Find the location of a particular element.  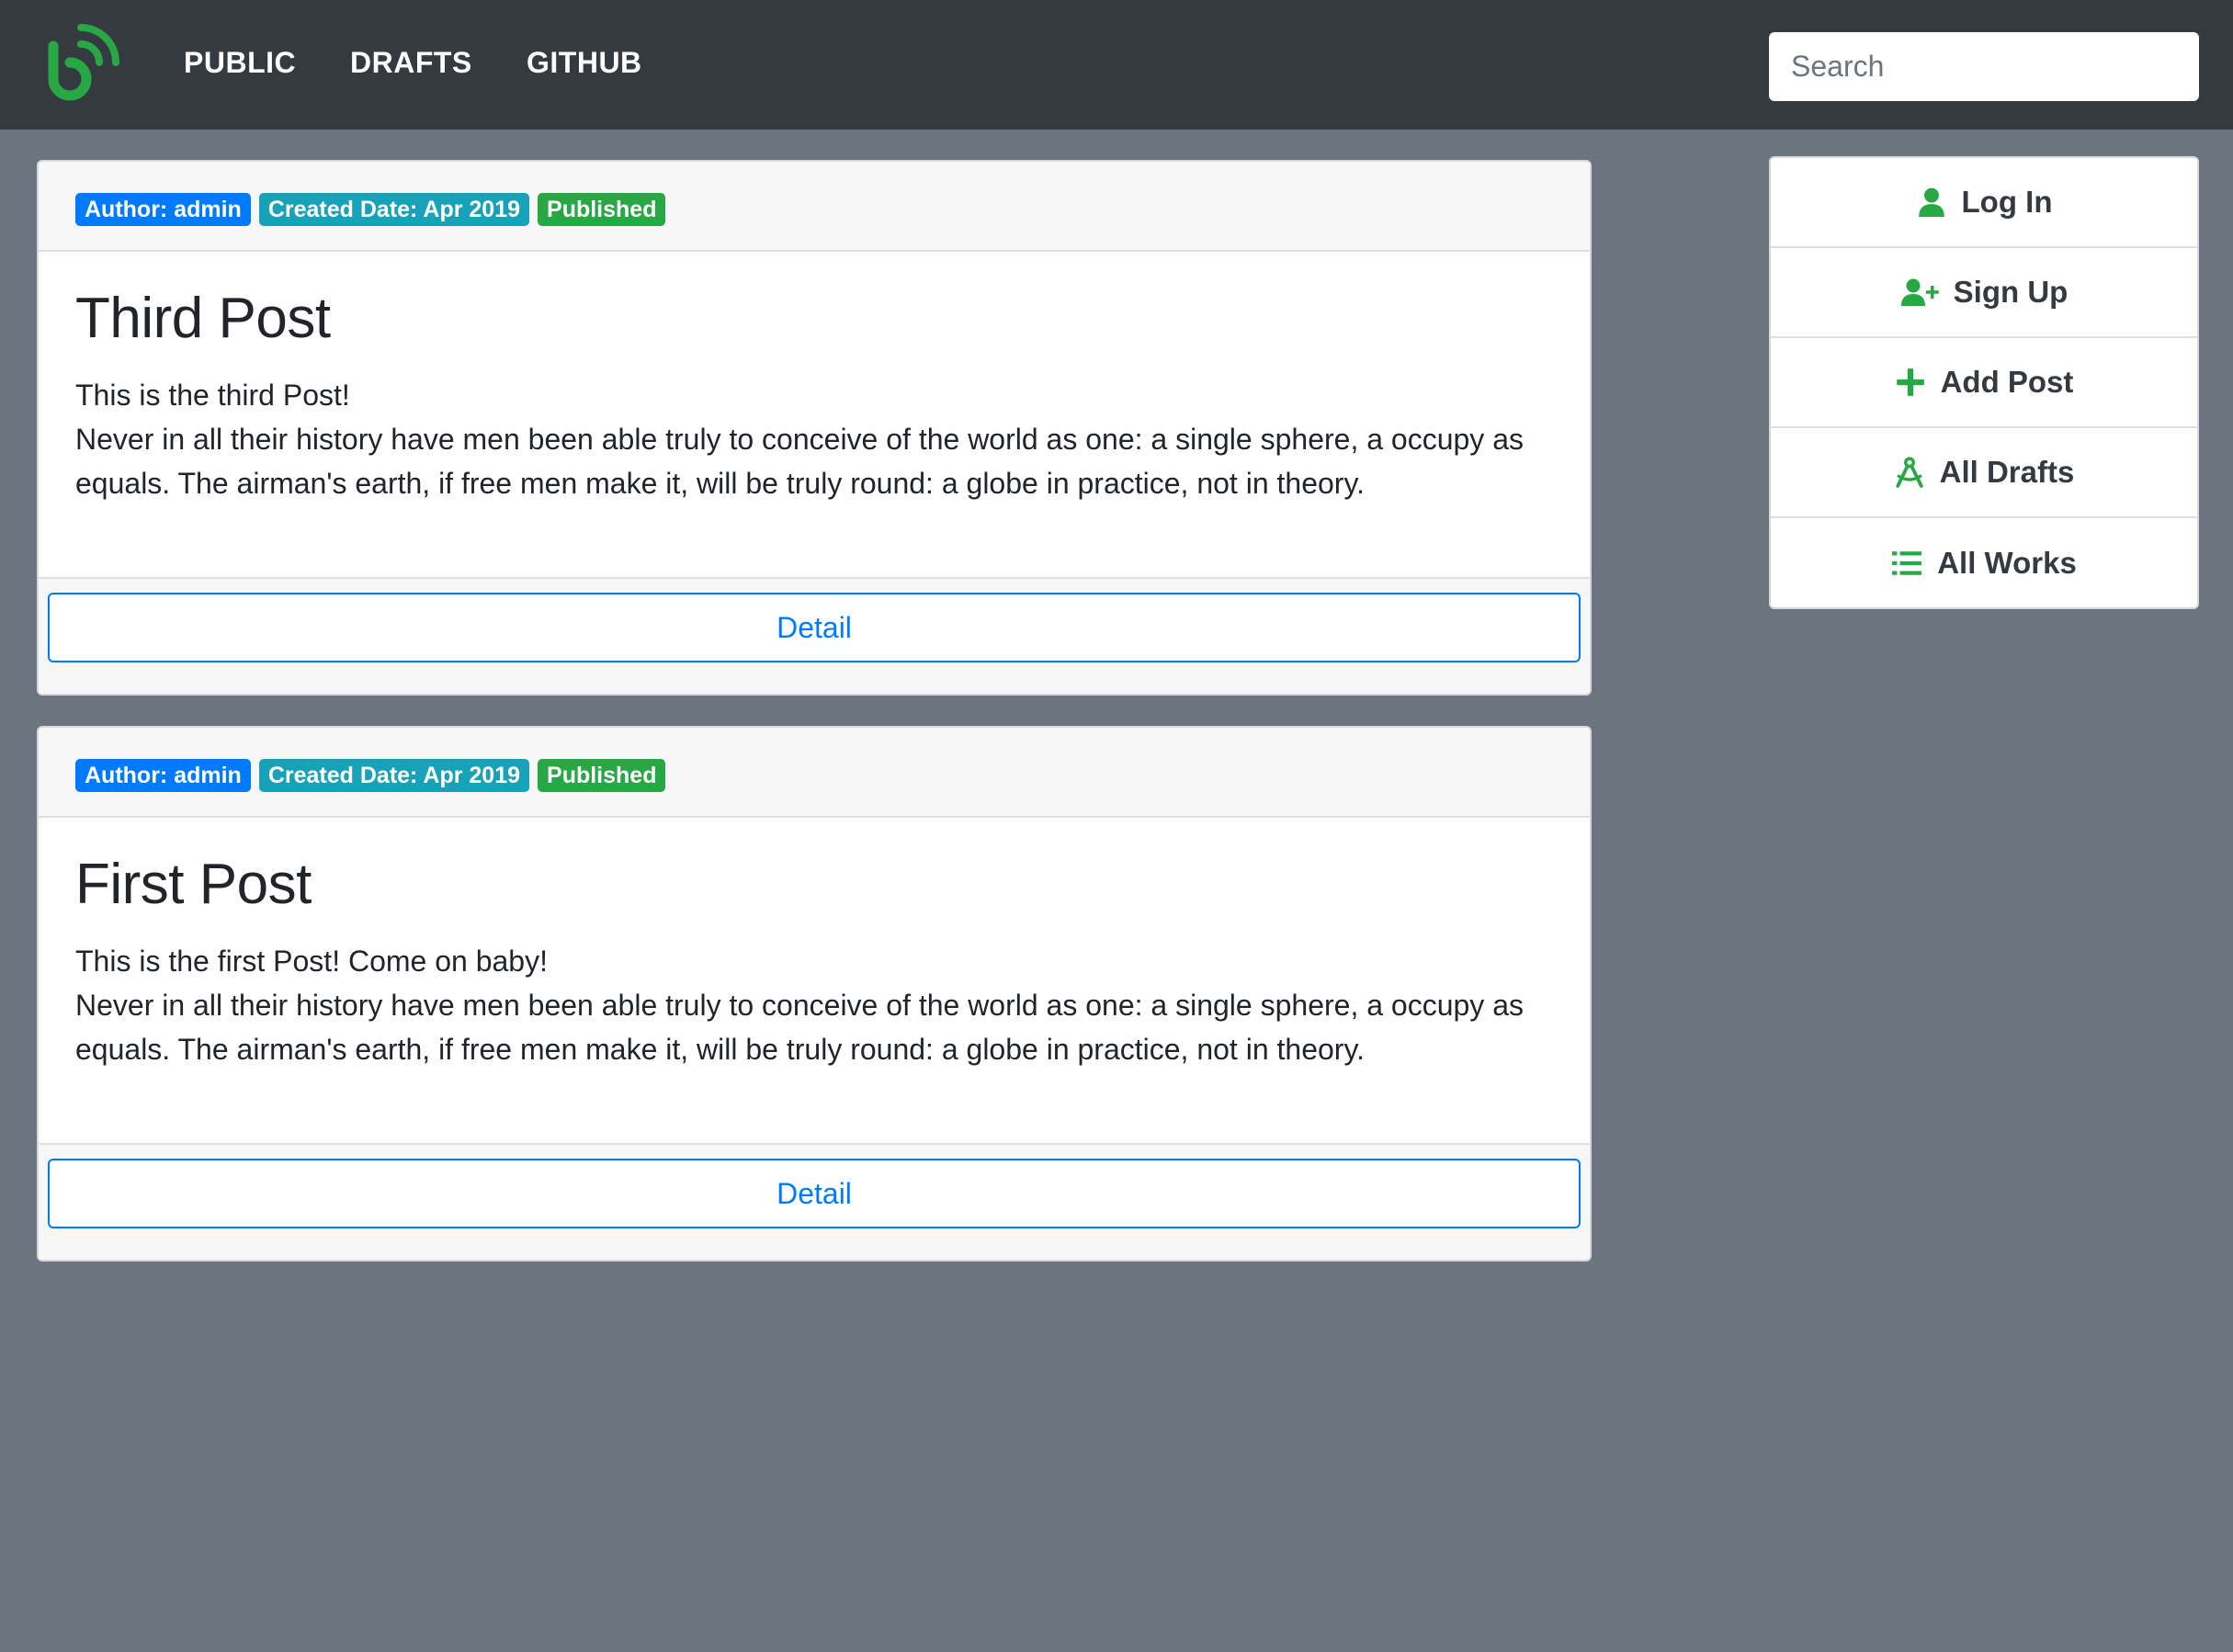

user-plus-icon is located at coordinates (1920, 292).